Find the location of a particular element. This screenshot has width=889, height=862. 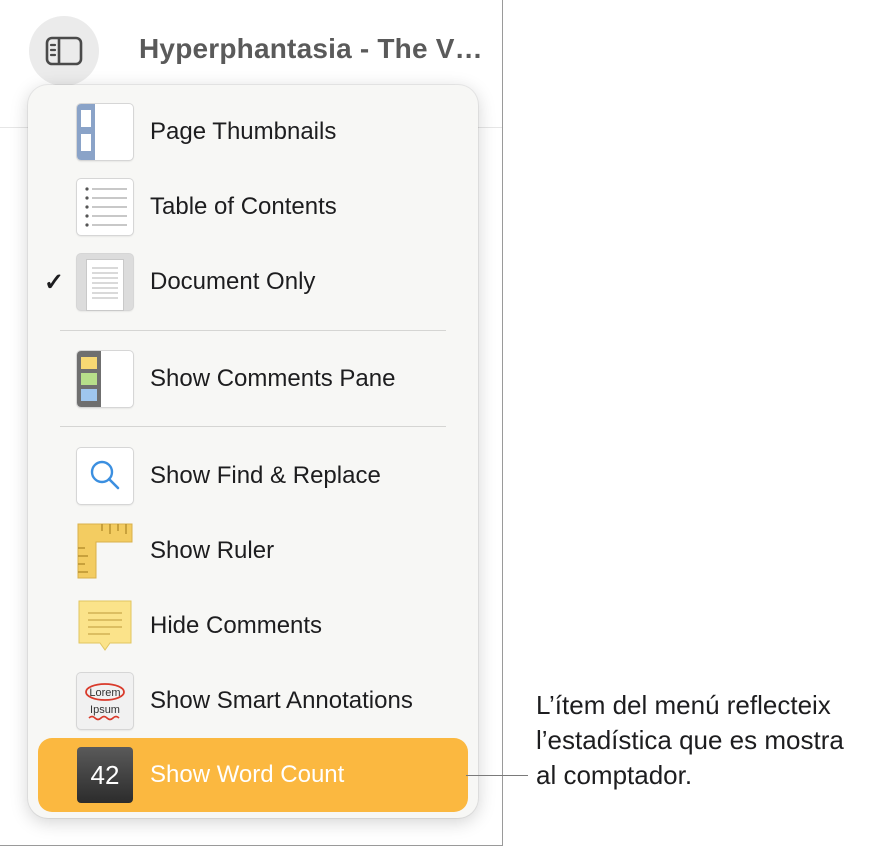

page-thumbnails-icon is located at coordinates (105, 132).